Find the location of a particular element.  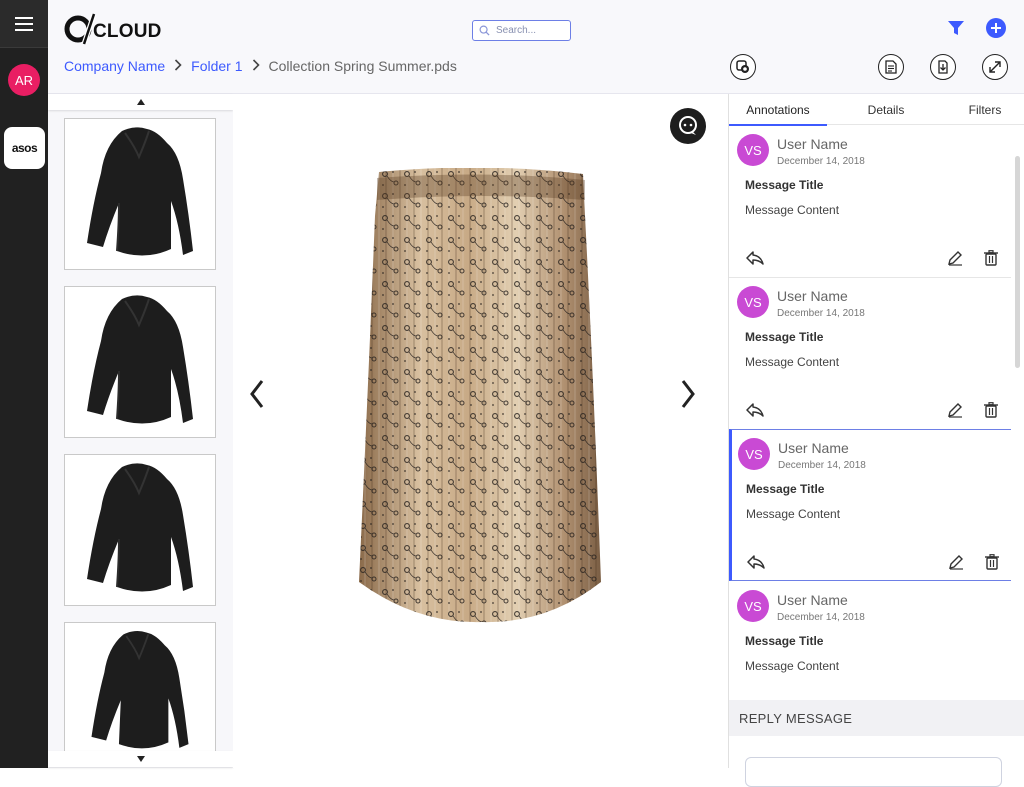

tab-filters: Filters is located at coordinates (984, 109).